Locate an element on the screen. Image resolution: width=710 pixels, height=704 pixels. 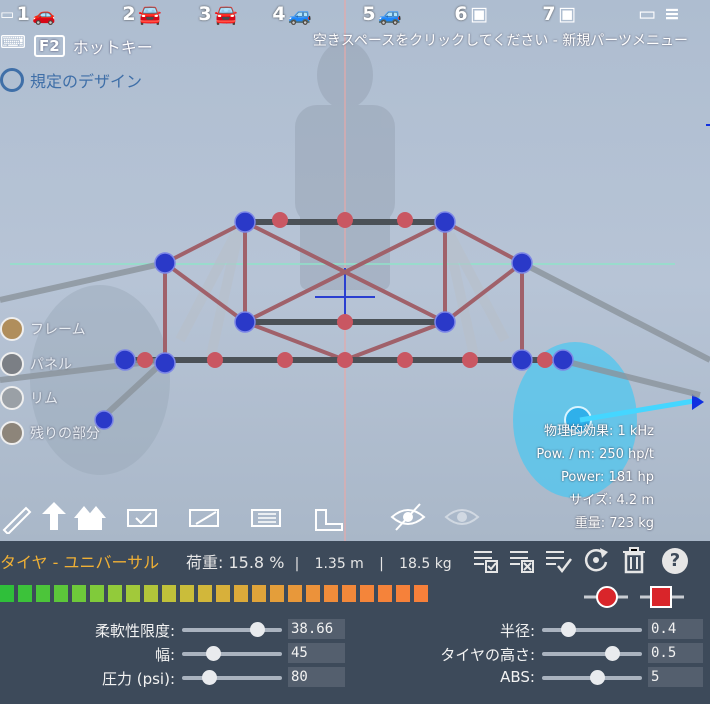
load-meter is located at coordinates (214, 593).